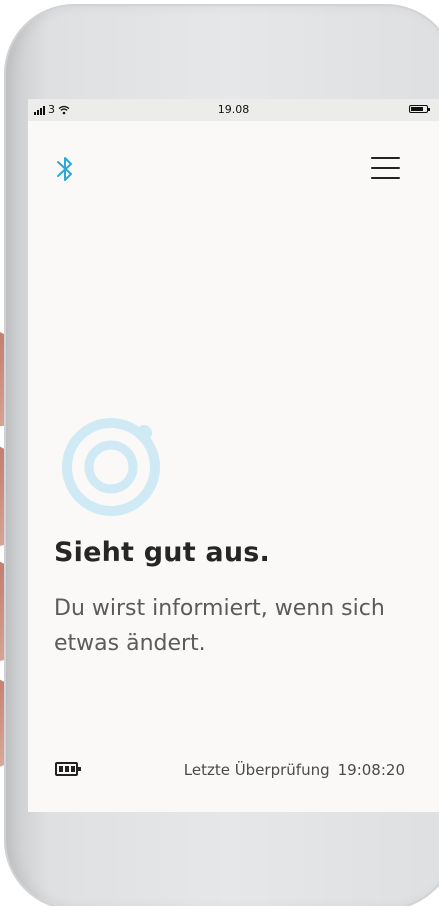  I want to click on last-check-time: 19:08:20, so click(371, 770).